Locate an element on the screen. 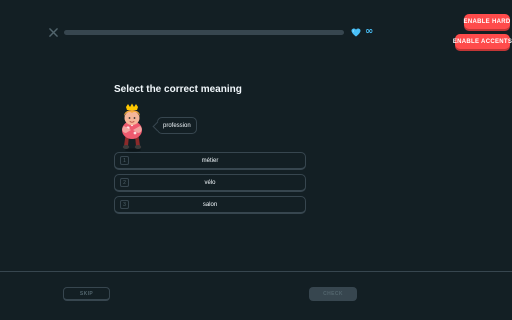 The height and width of the screenshot is (320, 512). character-illustration is located at coordinates (132, 127).